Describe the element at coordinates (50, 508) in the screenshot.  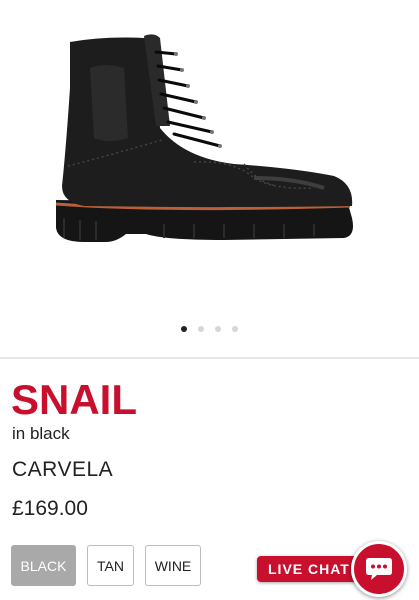
I see `product-price: £169.00` at that location.